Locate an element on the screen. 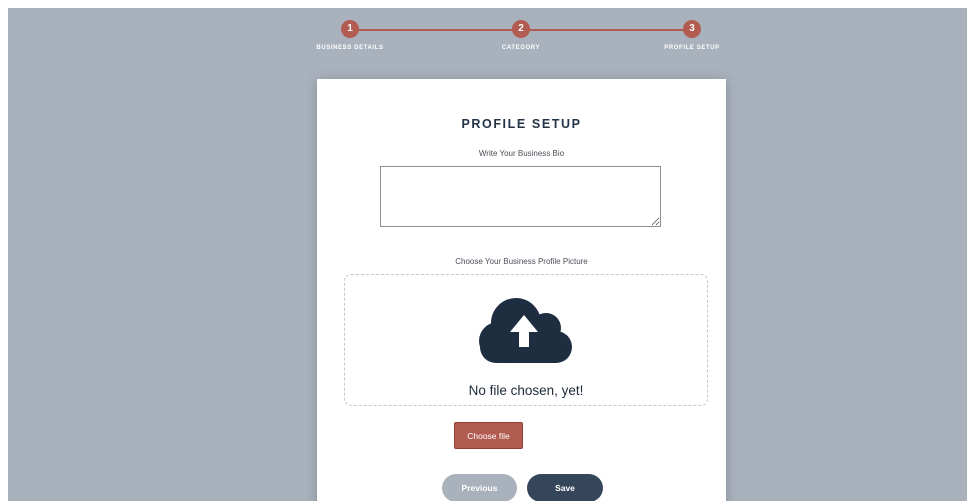  file-dropzone: No file chosen, yet! is located at coordinates (526, 340).